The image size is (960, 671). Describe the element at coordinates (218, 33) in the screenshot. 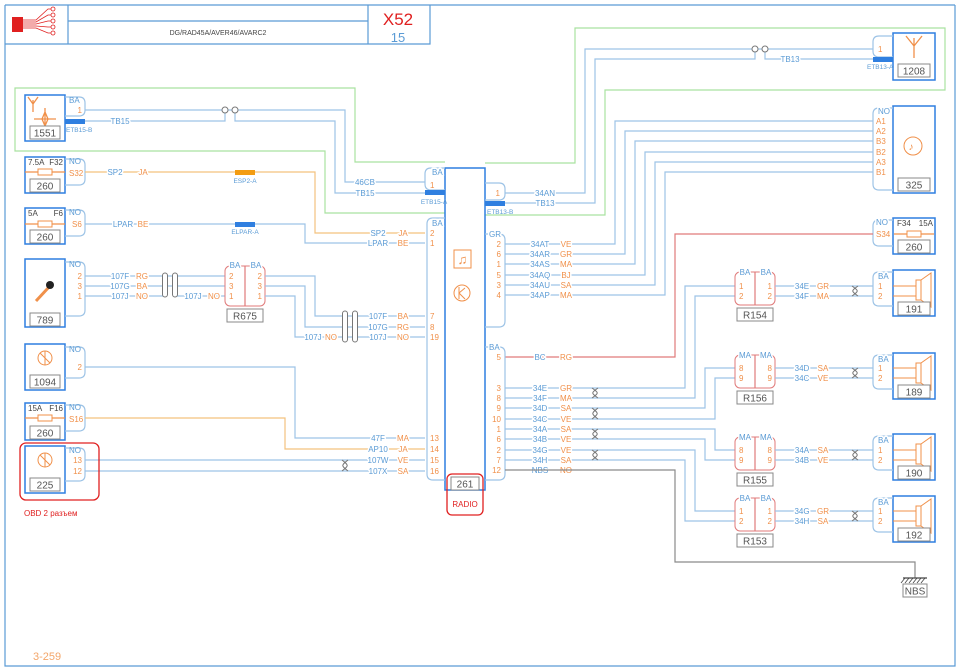

I see `header-title: DG/RAD45A/AVER46/AVARC2` at that location.